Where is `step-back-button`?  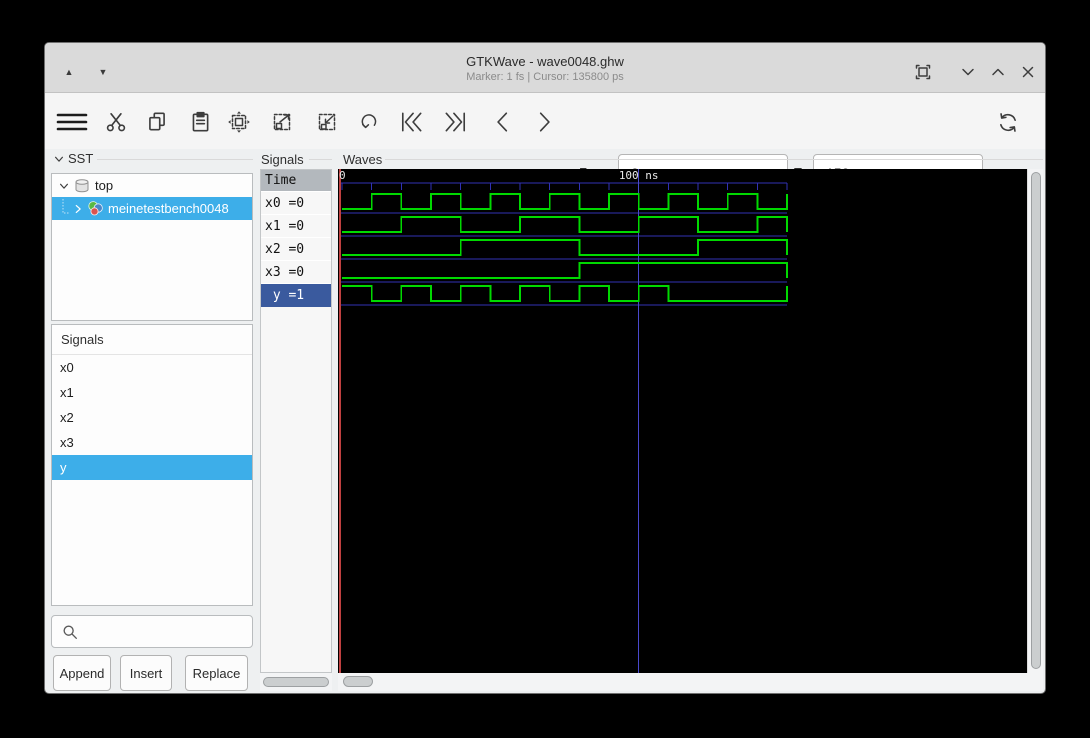
step-back-button is located at coordinates (503, 122).